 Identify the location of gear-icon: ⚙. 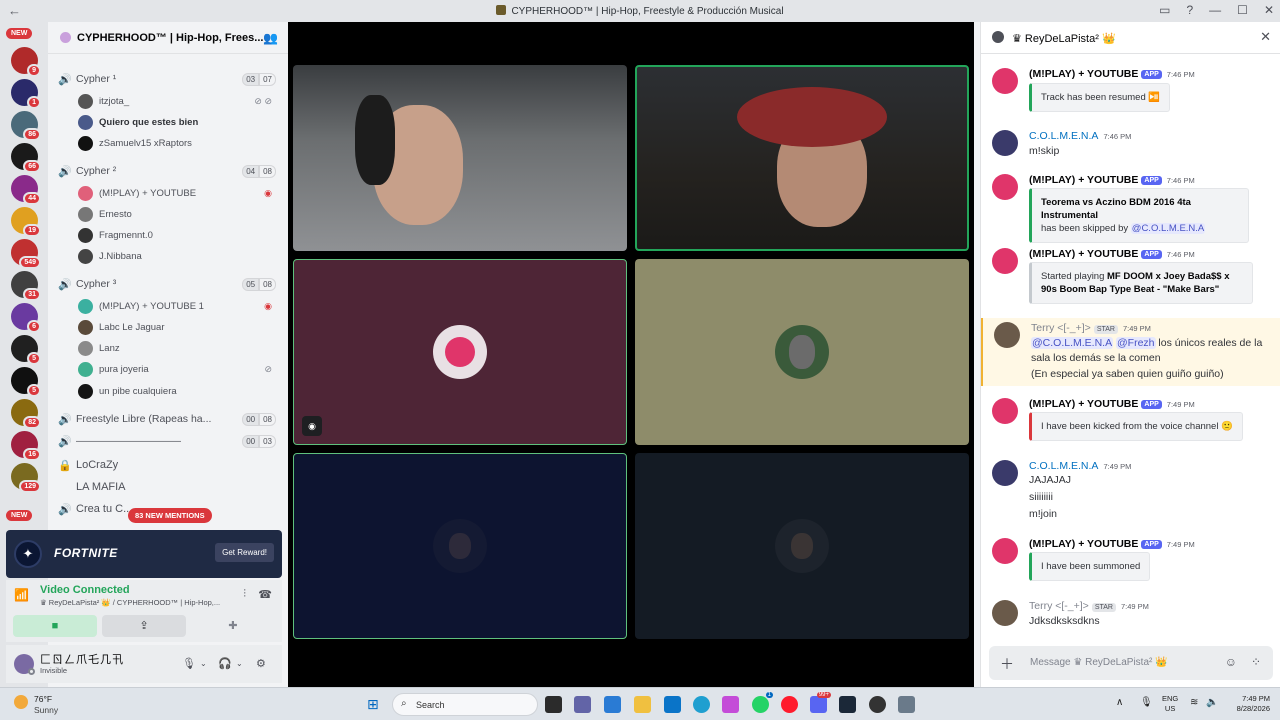
(261, 663).